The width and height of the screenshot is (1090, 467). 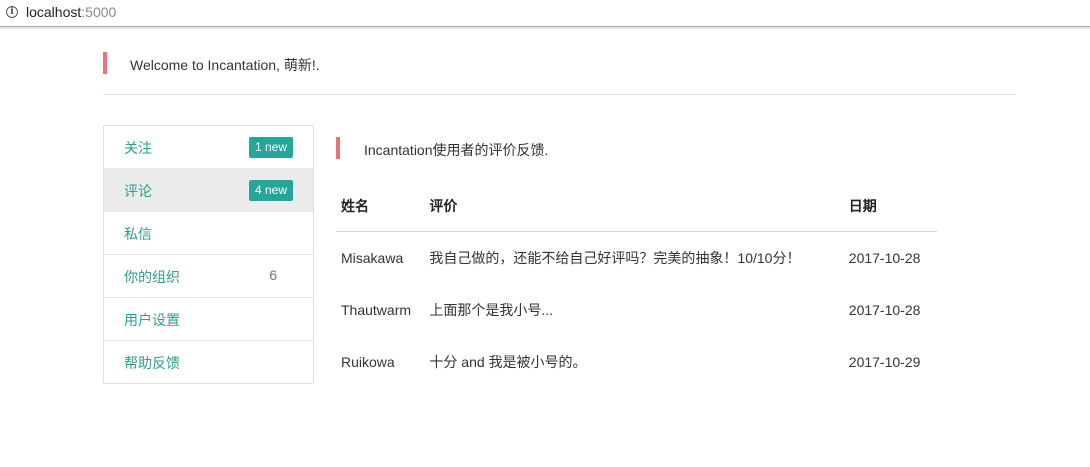 I want to click on divider, so click(x=559, y=94).